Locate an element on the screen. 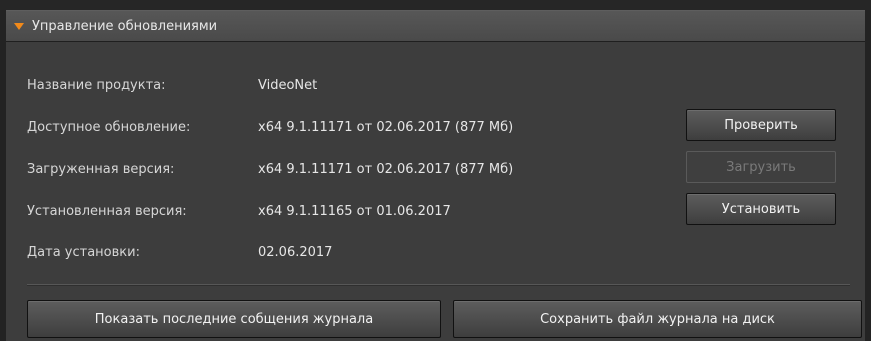  divider is located at coordinates (438, 285).